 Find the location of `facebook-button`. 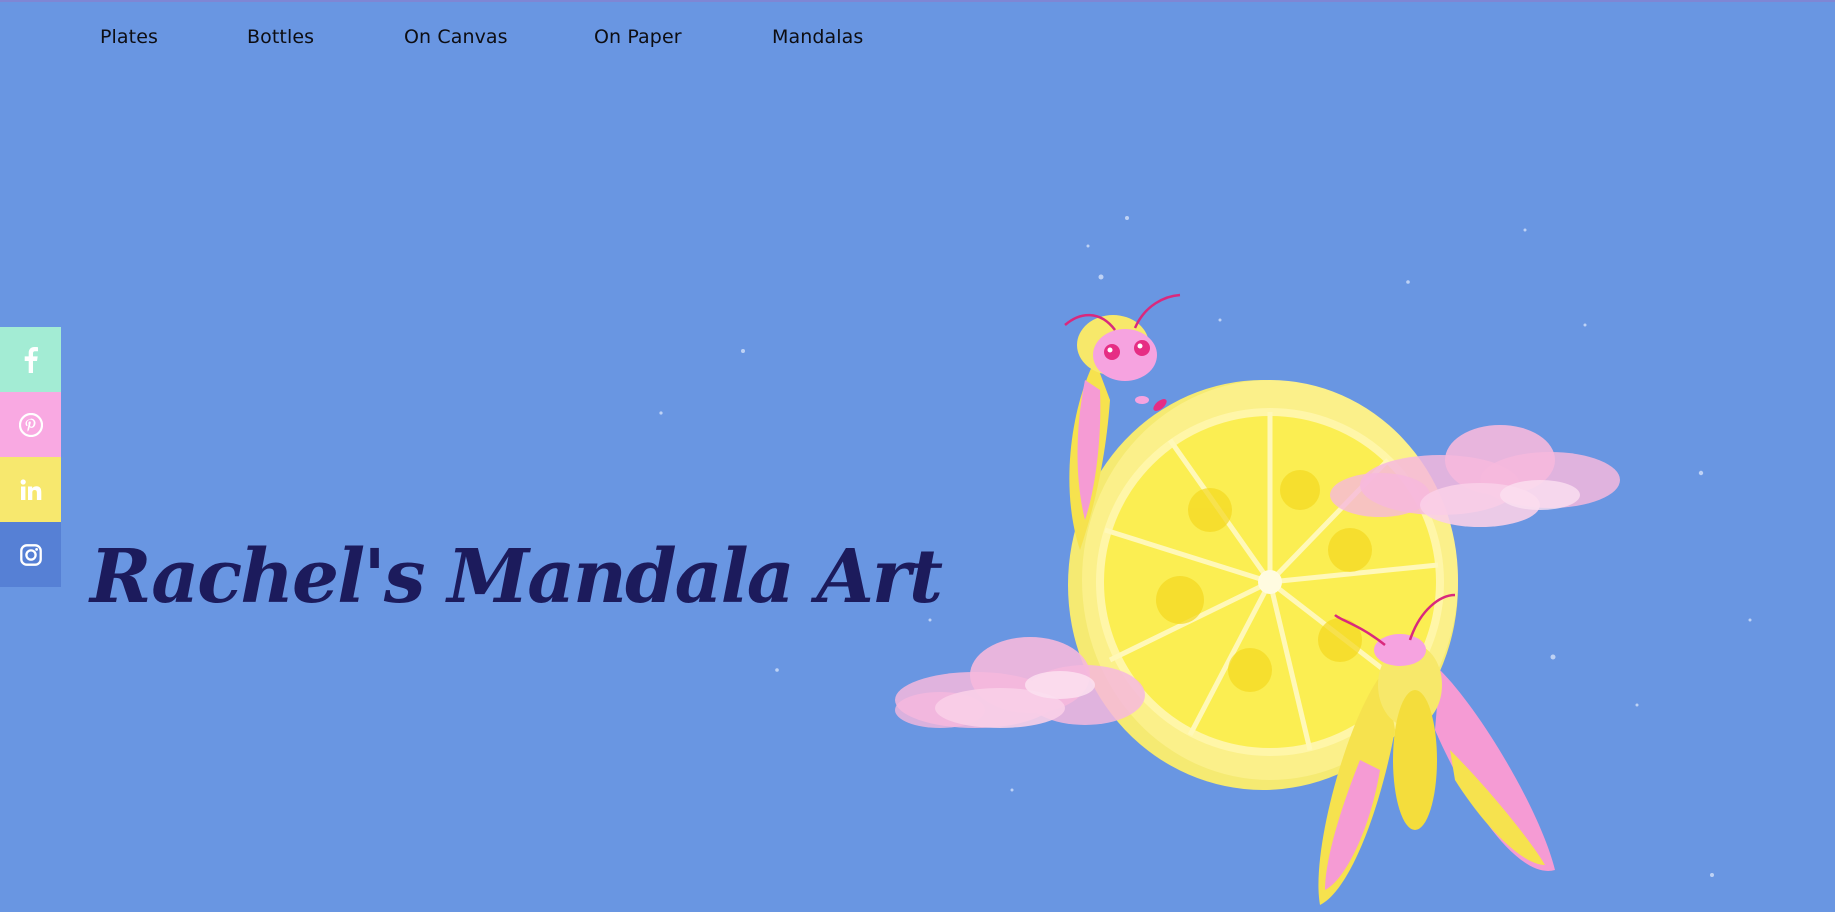

facebook-button is located at coordinates (30, 359).